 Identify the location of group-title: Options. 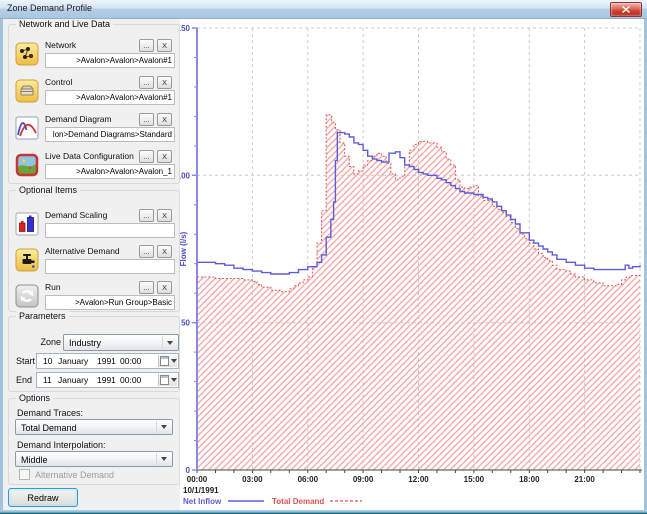
(35, 398).